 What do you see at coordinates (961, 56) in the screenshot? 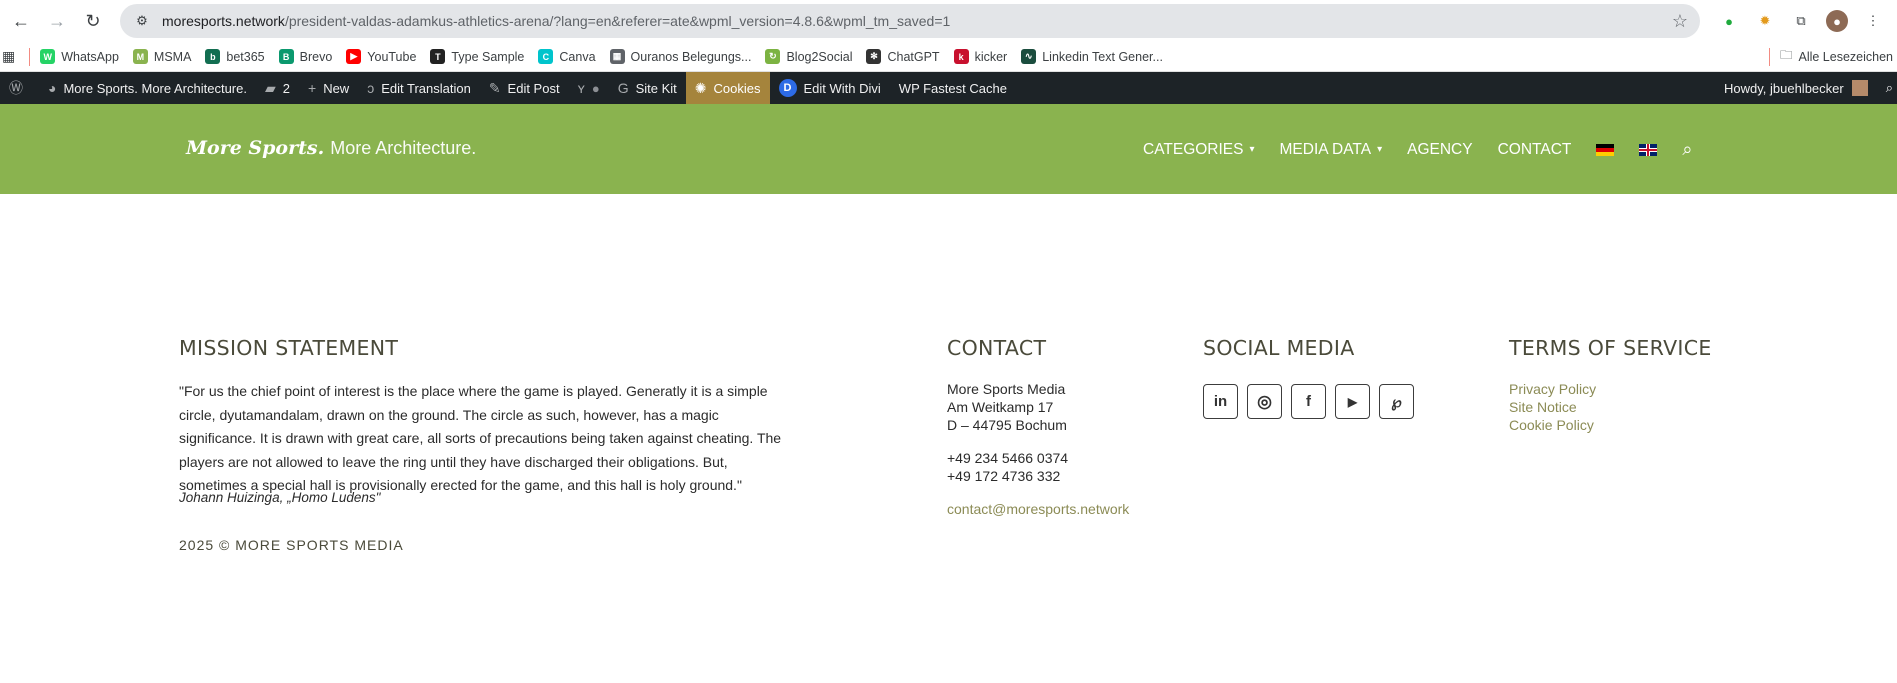
I see `bookmark-favicon-icon: k` at bounding box center [961, 56].